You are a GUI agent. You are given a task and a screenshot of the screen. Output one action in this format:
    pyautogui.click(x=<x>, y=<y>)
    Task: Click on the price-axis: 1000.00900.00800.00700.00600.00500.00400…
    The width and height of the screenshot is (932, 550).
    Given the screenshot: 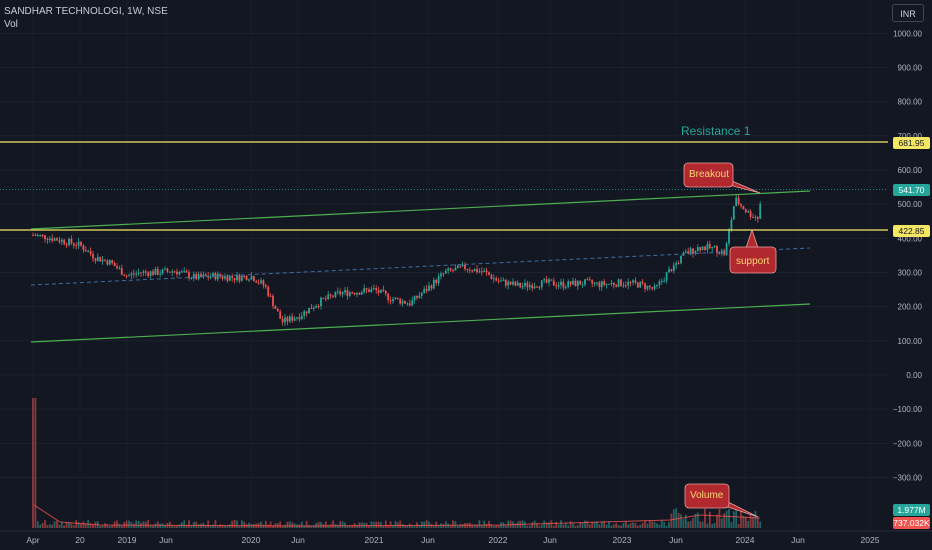 What is the action you would take?
    pyautogui.click(x=908, y=255)
    